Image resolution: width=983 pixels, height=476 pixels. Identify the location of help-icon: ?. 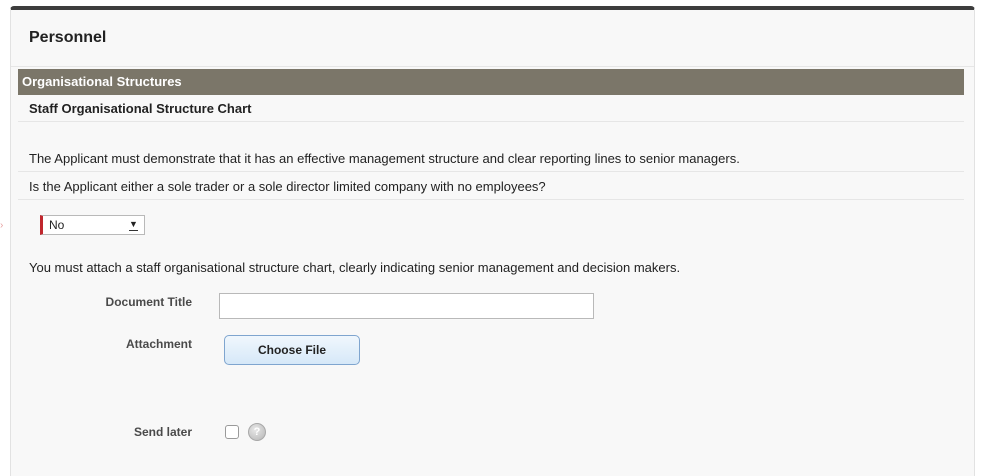
(257, 432).